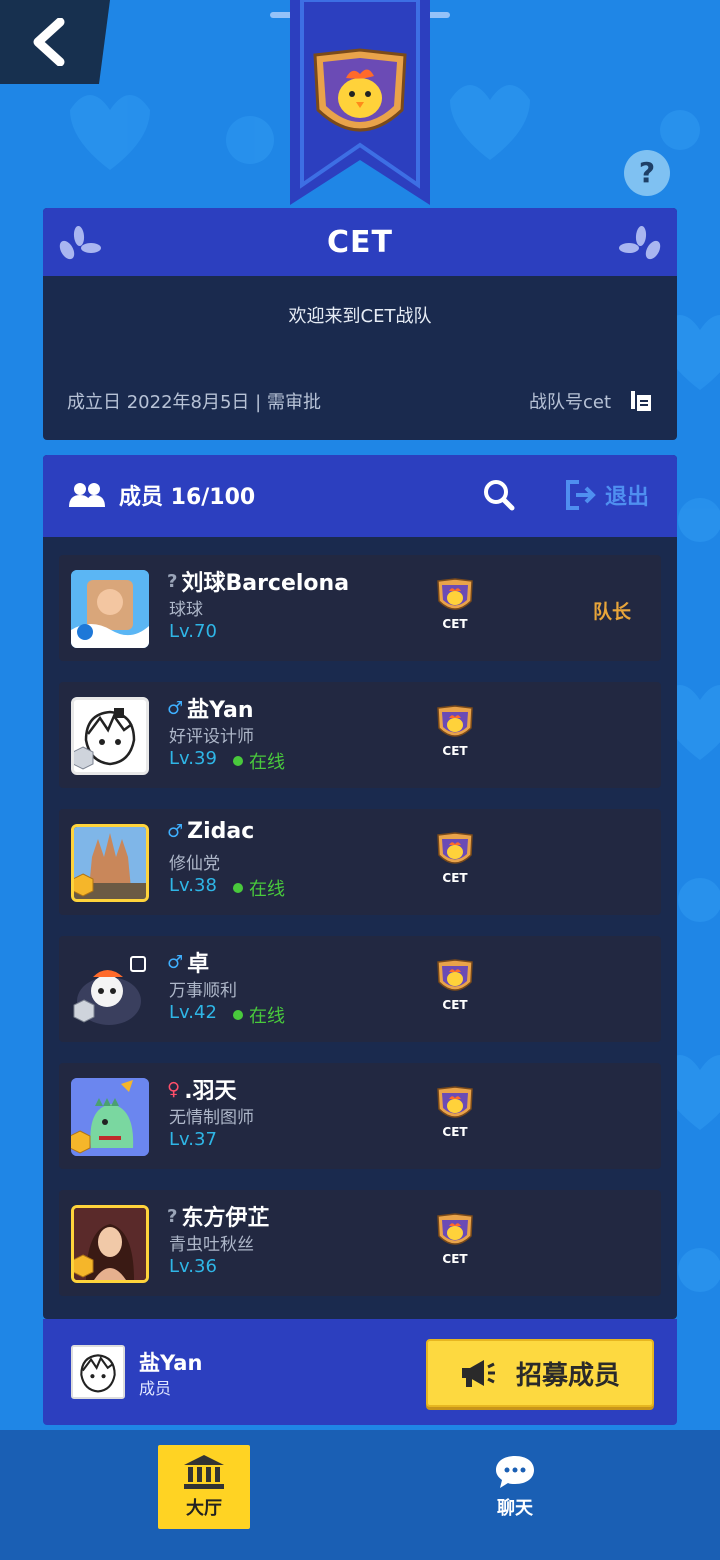  What do you see at coordinates (211, 1118) in the screenshot?
I see `member-title: 无情制图师` at bounding box center [211, 1118].